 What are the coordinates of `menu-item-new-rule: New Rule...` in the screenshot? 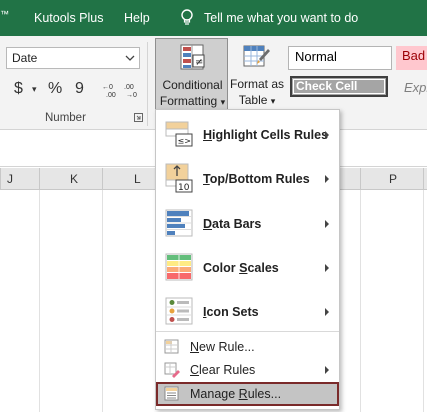 It's located at (247, 347).